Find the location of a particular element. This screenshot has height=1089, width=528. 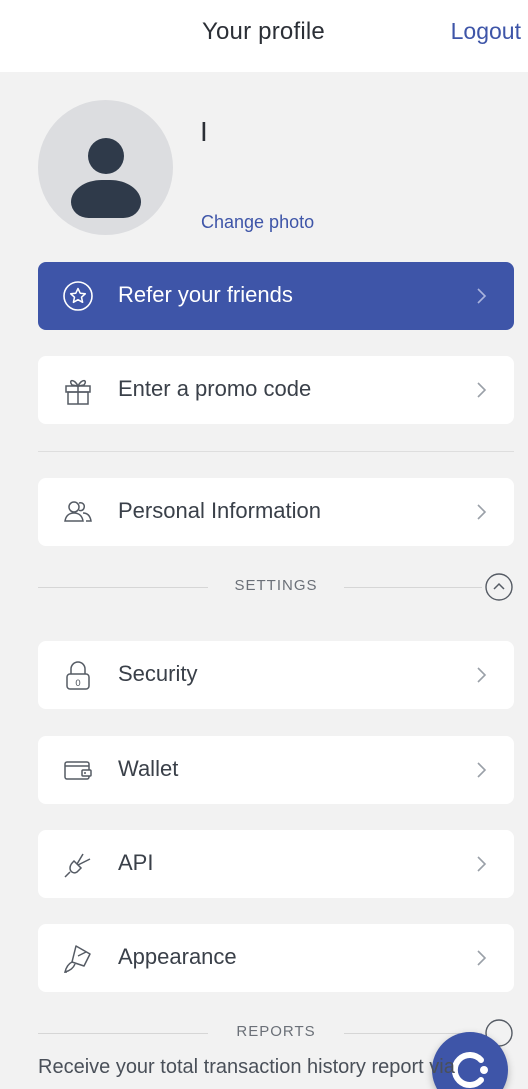

plug-icon is located at coordinates (77, 865).